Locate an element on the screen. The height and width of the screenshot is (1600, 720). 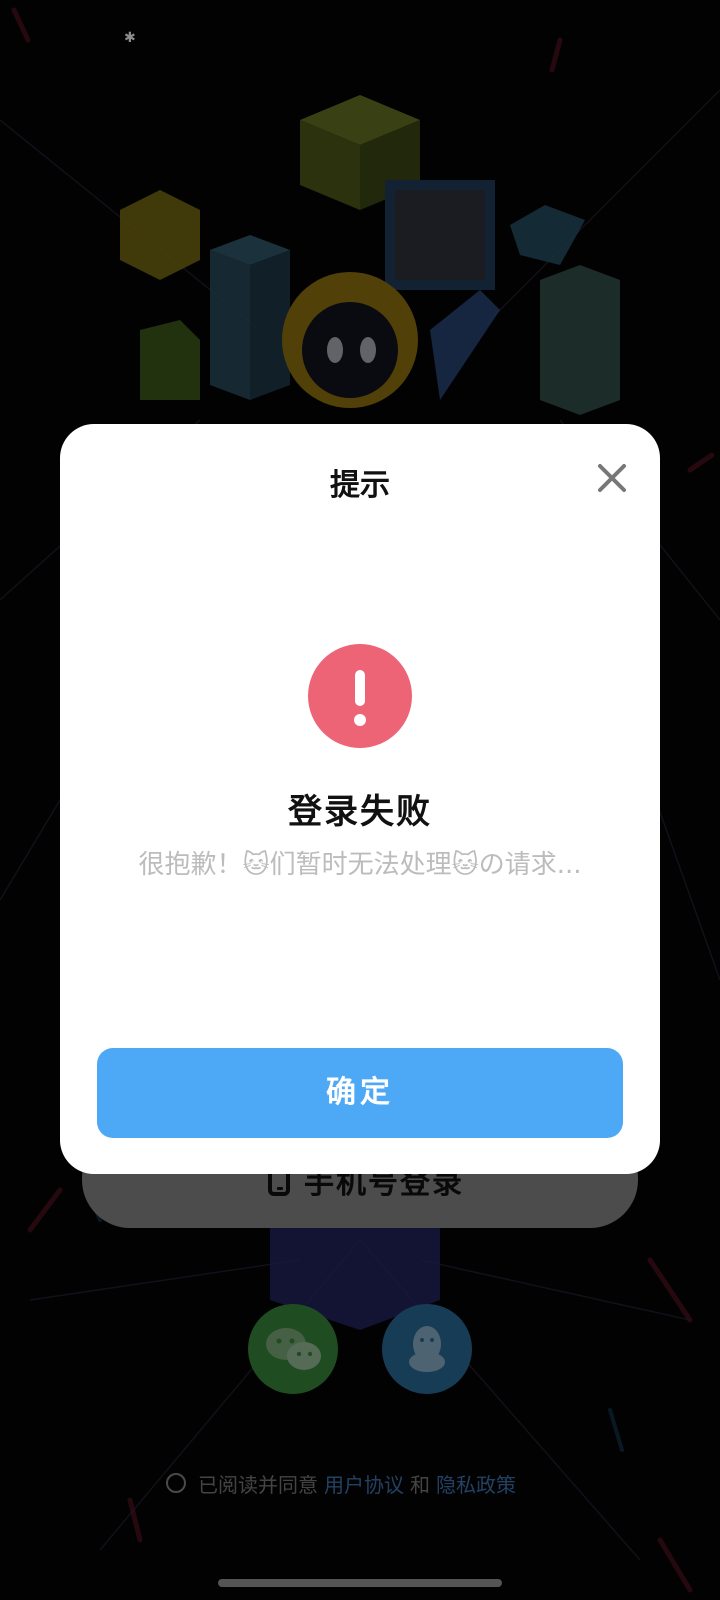
close-icon is located at coordinates (612, 478).